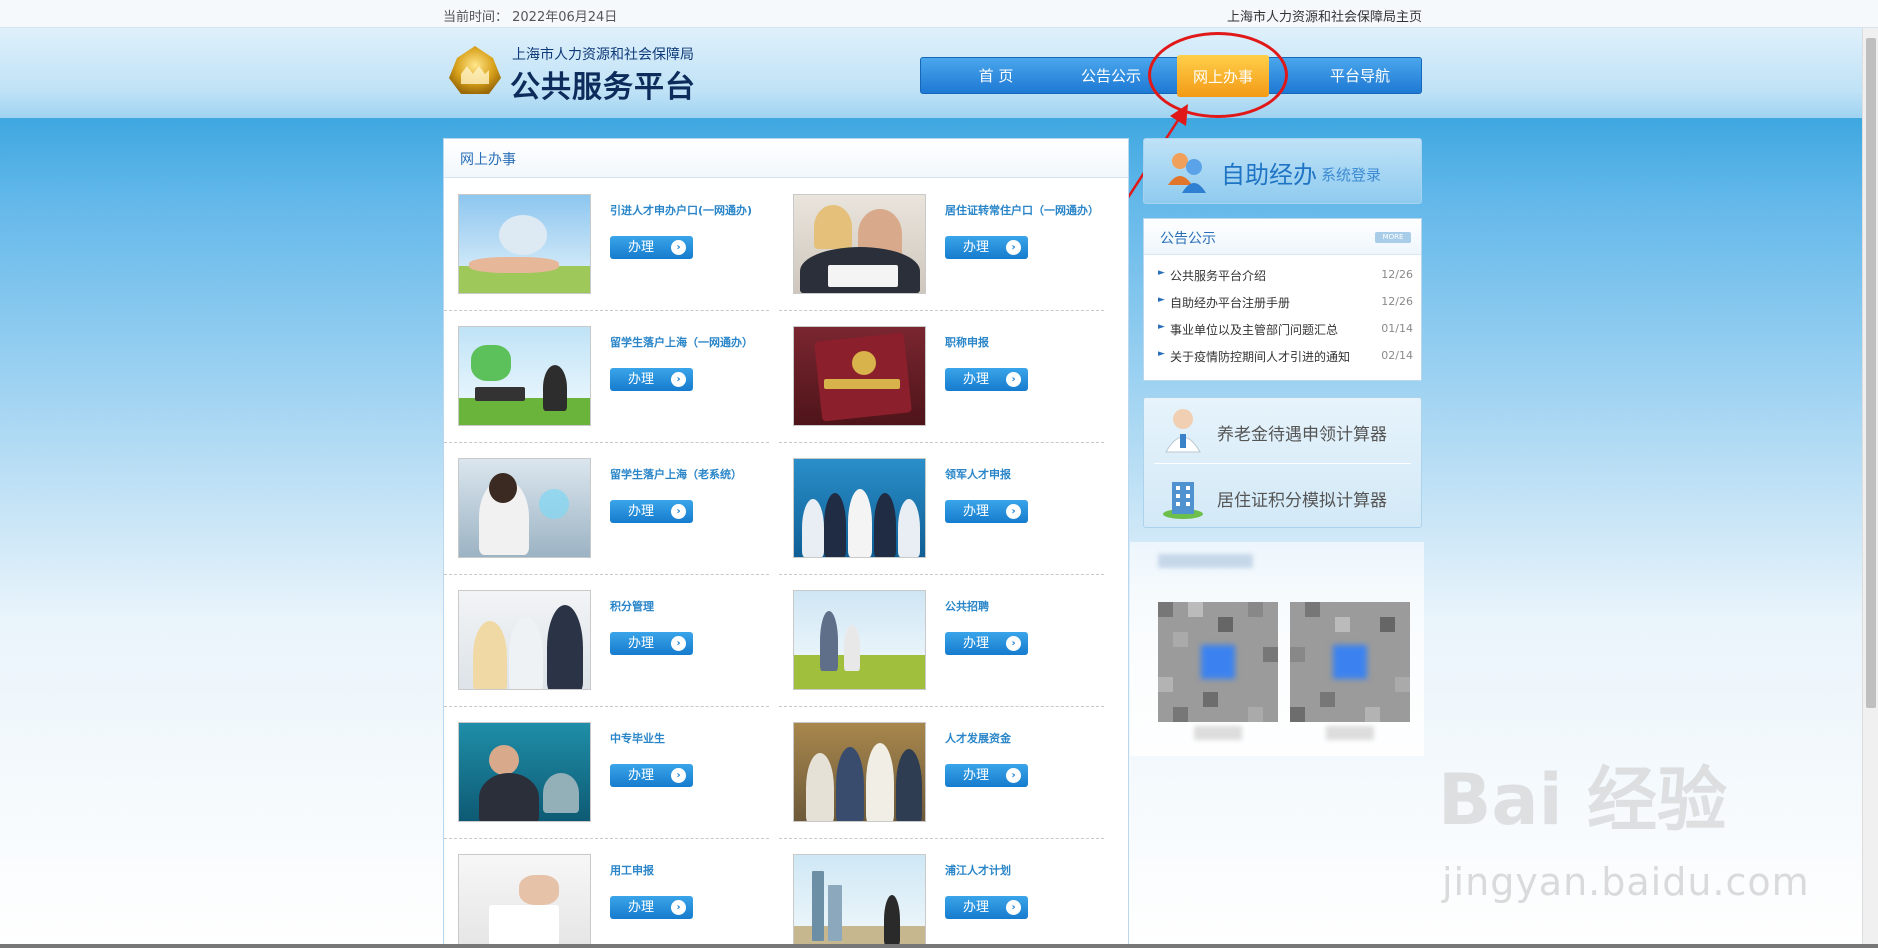  Describe the element at coordinates (524, 508) in the screenshot. I see `woman-touchscreen-image` at that location.